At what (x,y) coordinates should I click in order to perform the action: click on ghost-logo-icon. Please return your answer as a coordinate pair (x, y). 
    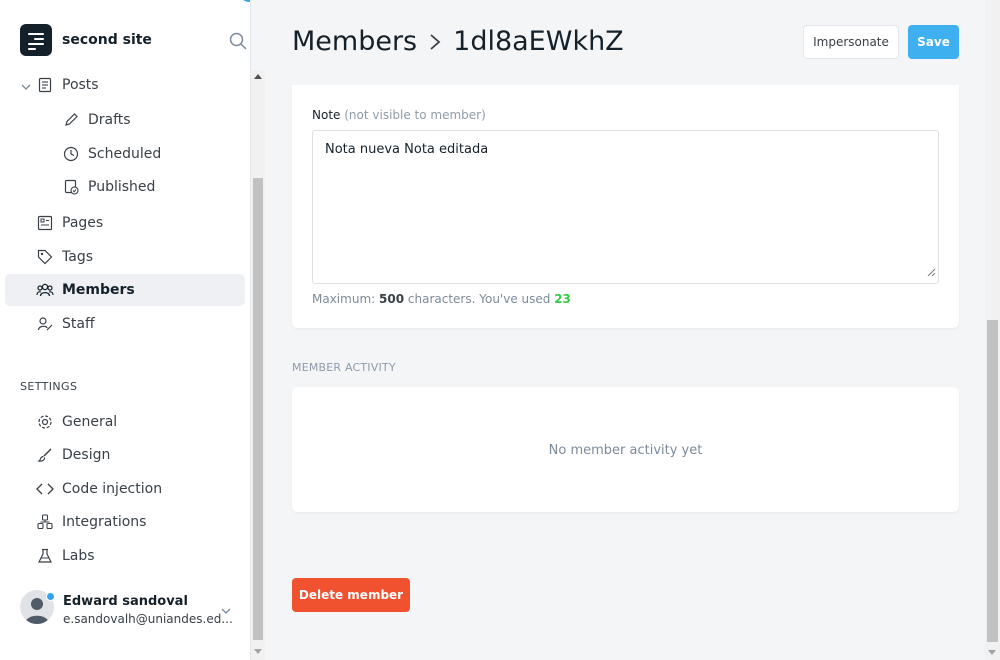
    Looking at the image, I should click on (36, 40).